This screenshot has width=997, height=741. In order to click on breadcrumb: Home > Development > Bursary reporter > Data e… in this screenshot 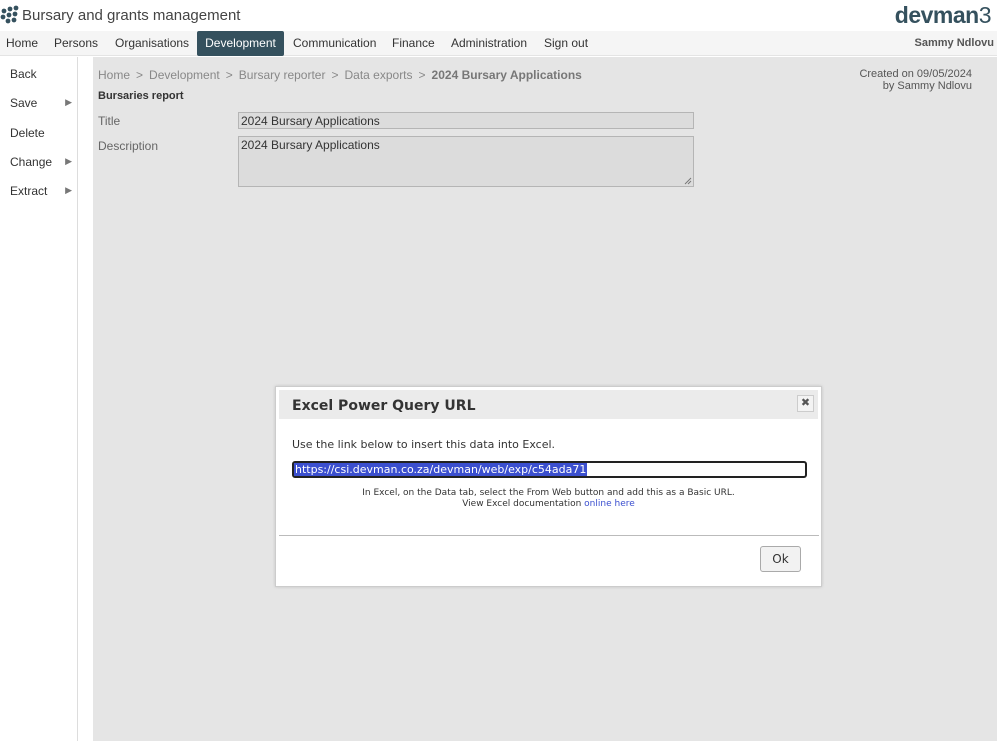, I will do `click(340, 75)`.